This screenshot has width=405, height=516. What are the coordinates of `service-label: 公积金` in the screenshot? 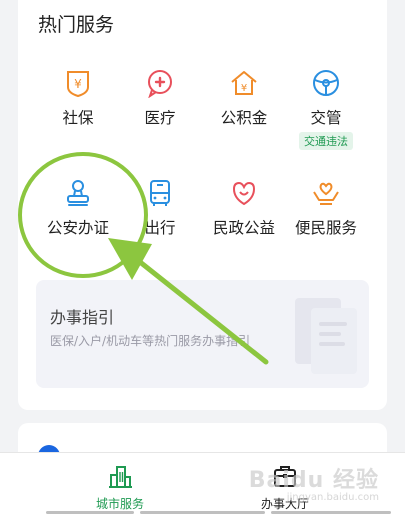 It's located at (244, 118).